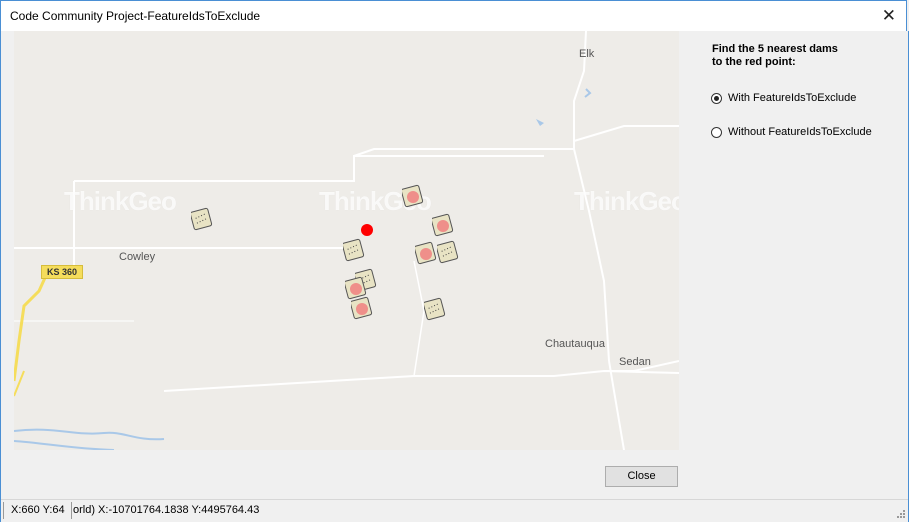 This screenshot has height=522, width=909. I want to click on status-world-position: orld) X:-10701764.1838 Y:4495764.43, so click(165, 510).